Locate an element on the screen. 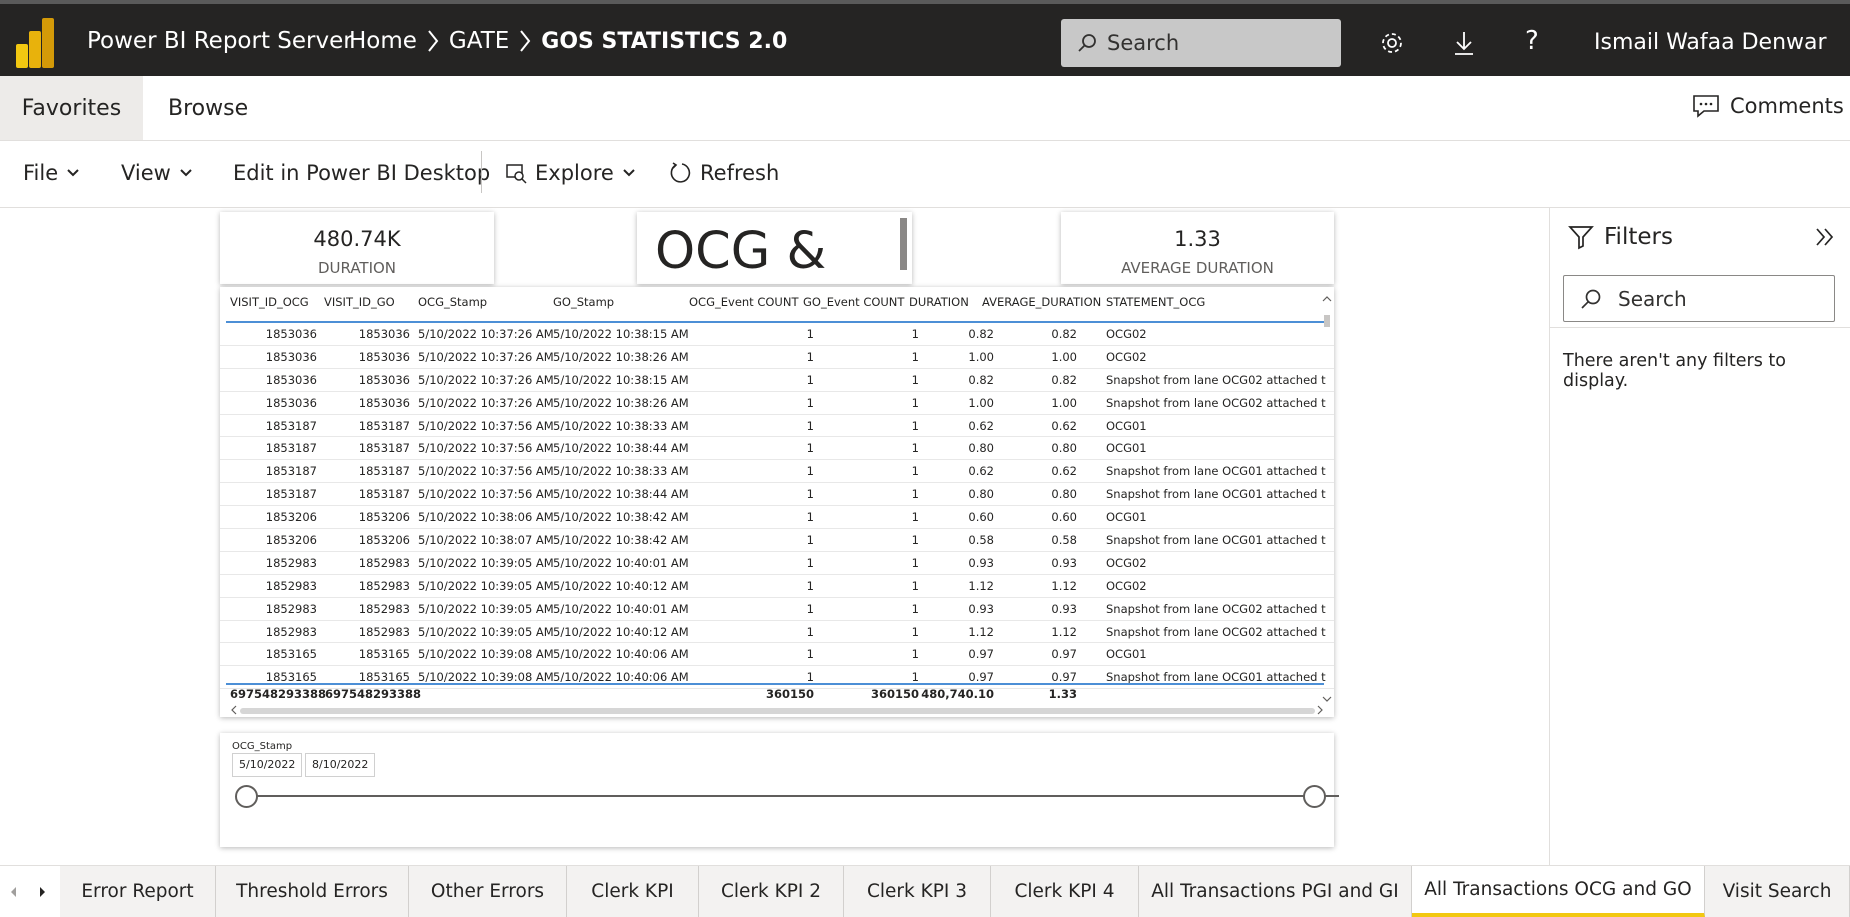 This screenshot has height=917, width=1850. tab-other-errors: Other Errors is located at coordinates (488, 891).